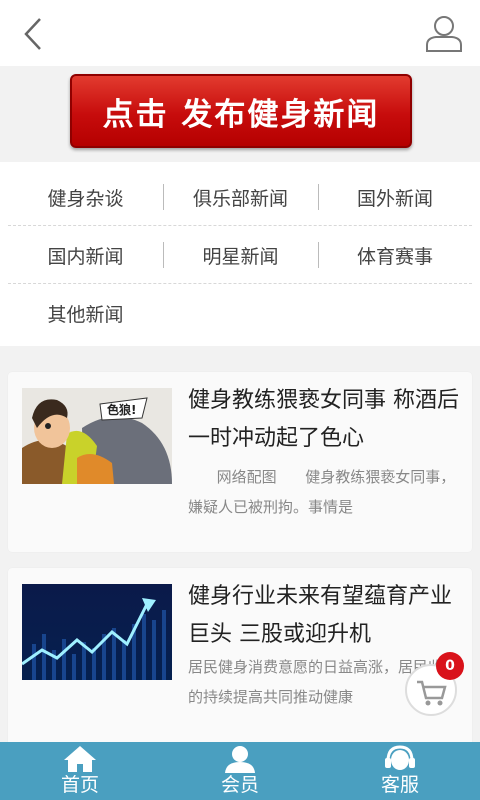 Image resolution: width=480 pixels, height=800 pixels. I want to click on chevron-left-icon, so click(32, 34).